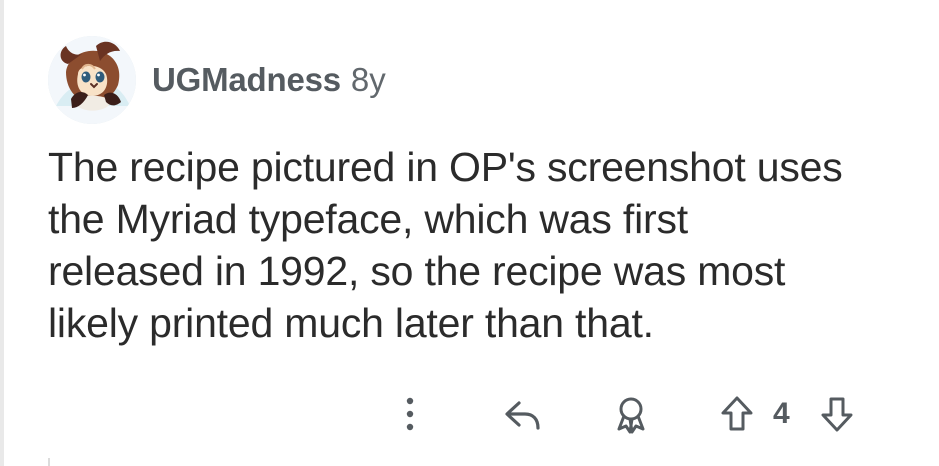  What do you see at coordinates (92, 80) in the screenshot?
I see `avatar` at bounding box center [92, 80].